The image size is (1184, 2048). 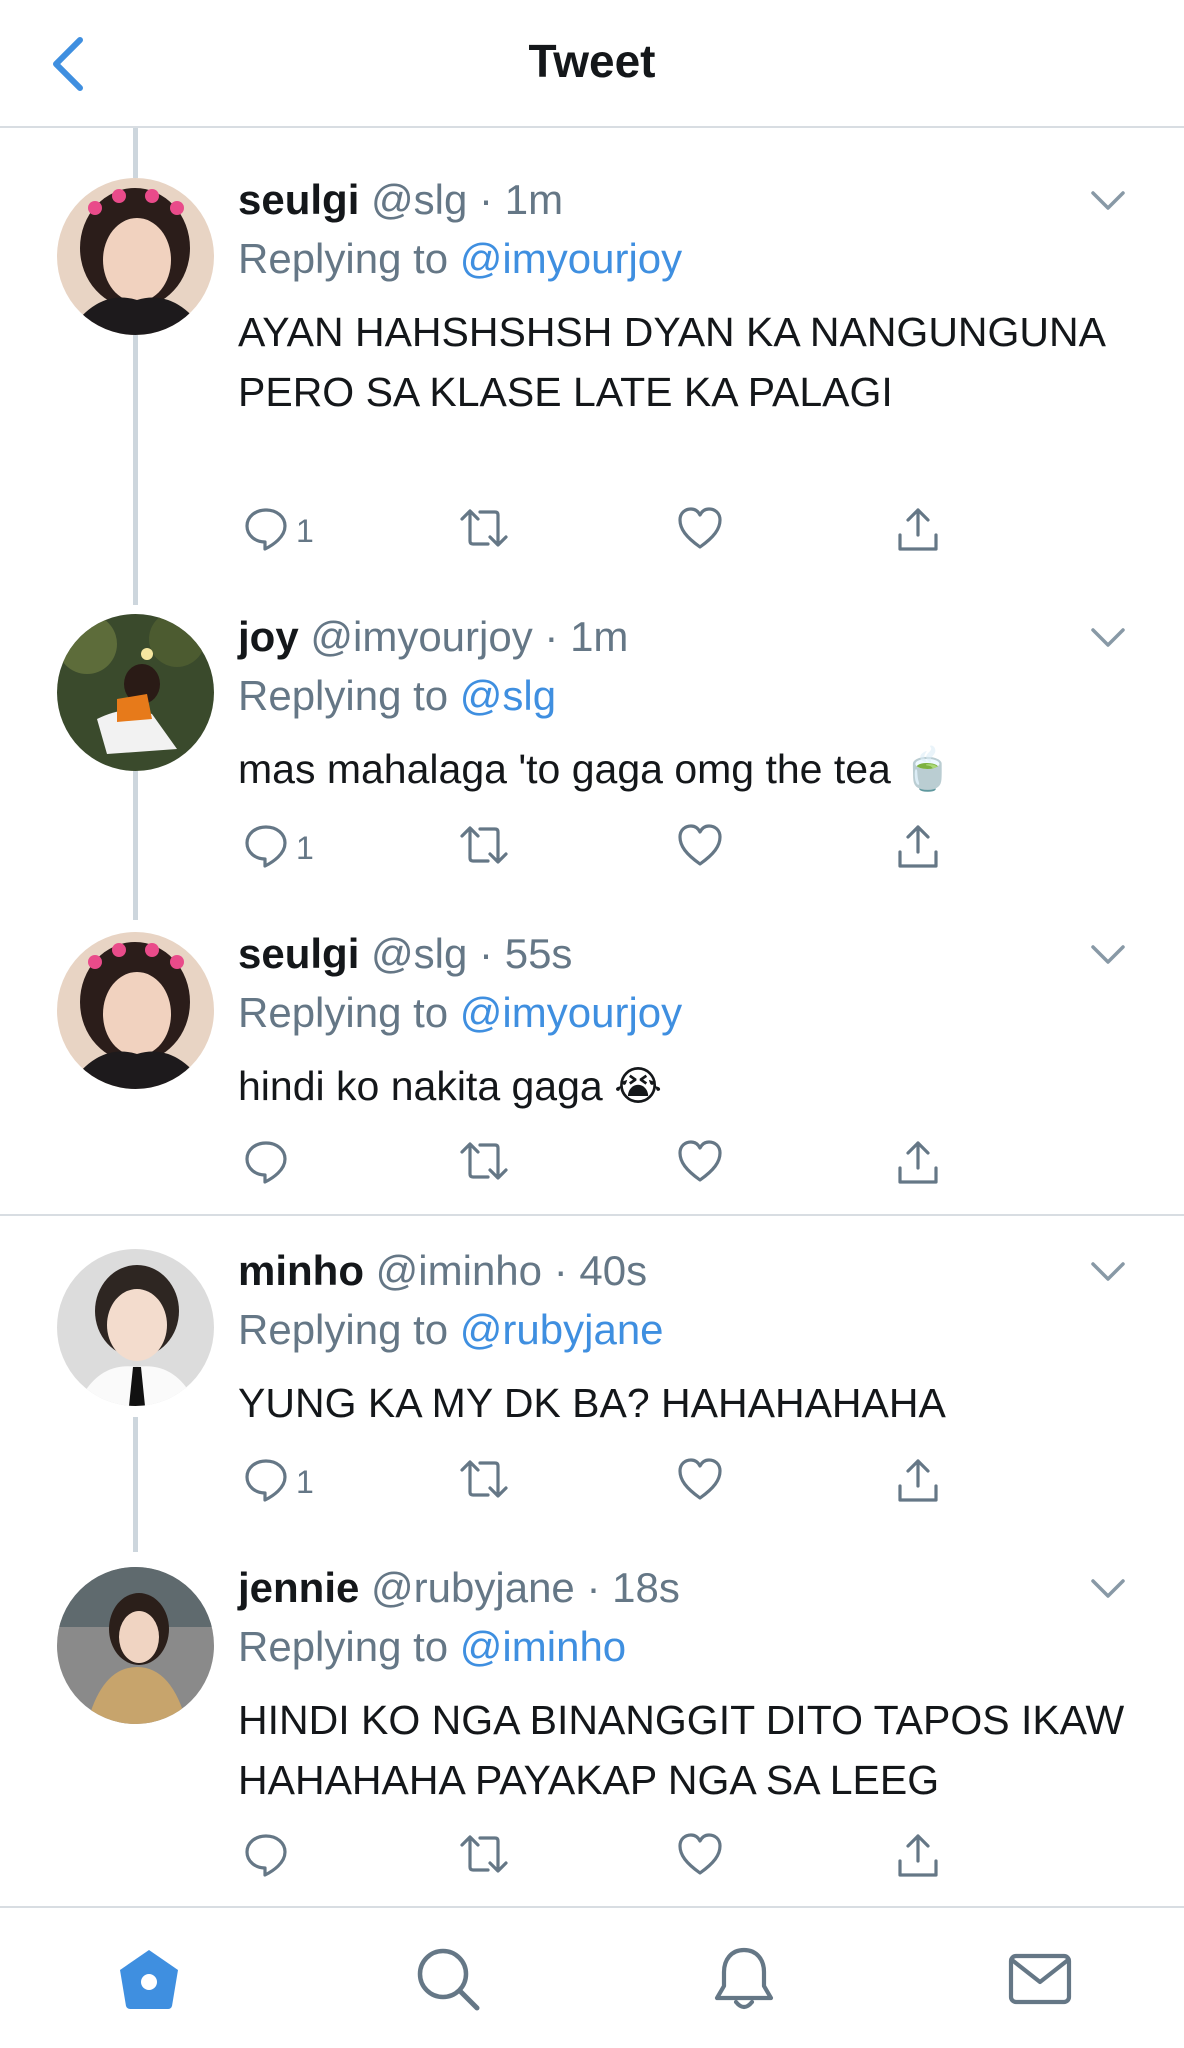 I want to click on replying-to-line: Replying to @iminho, so click(x=432, y=1647).